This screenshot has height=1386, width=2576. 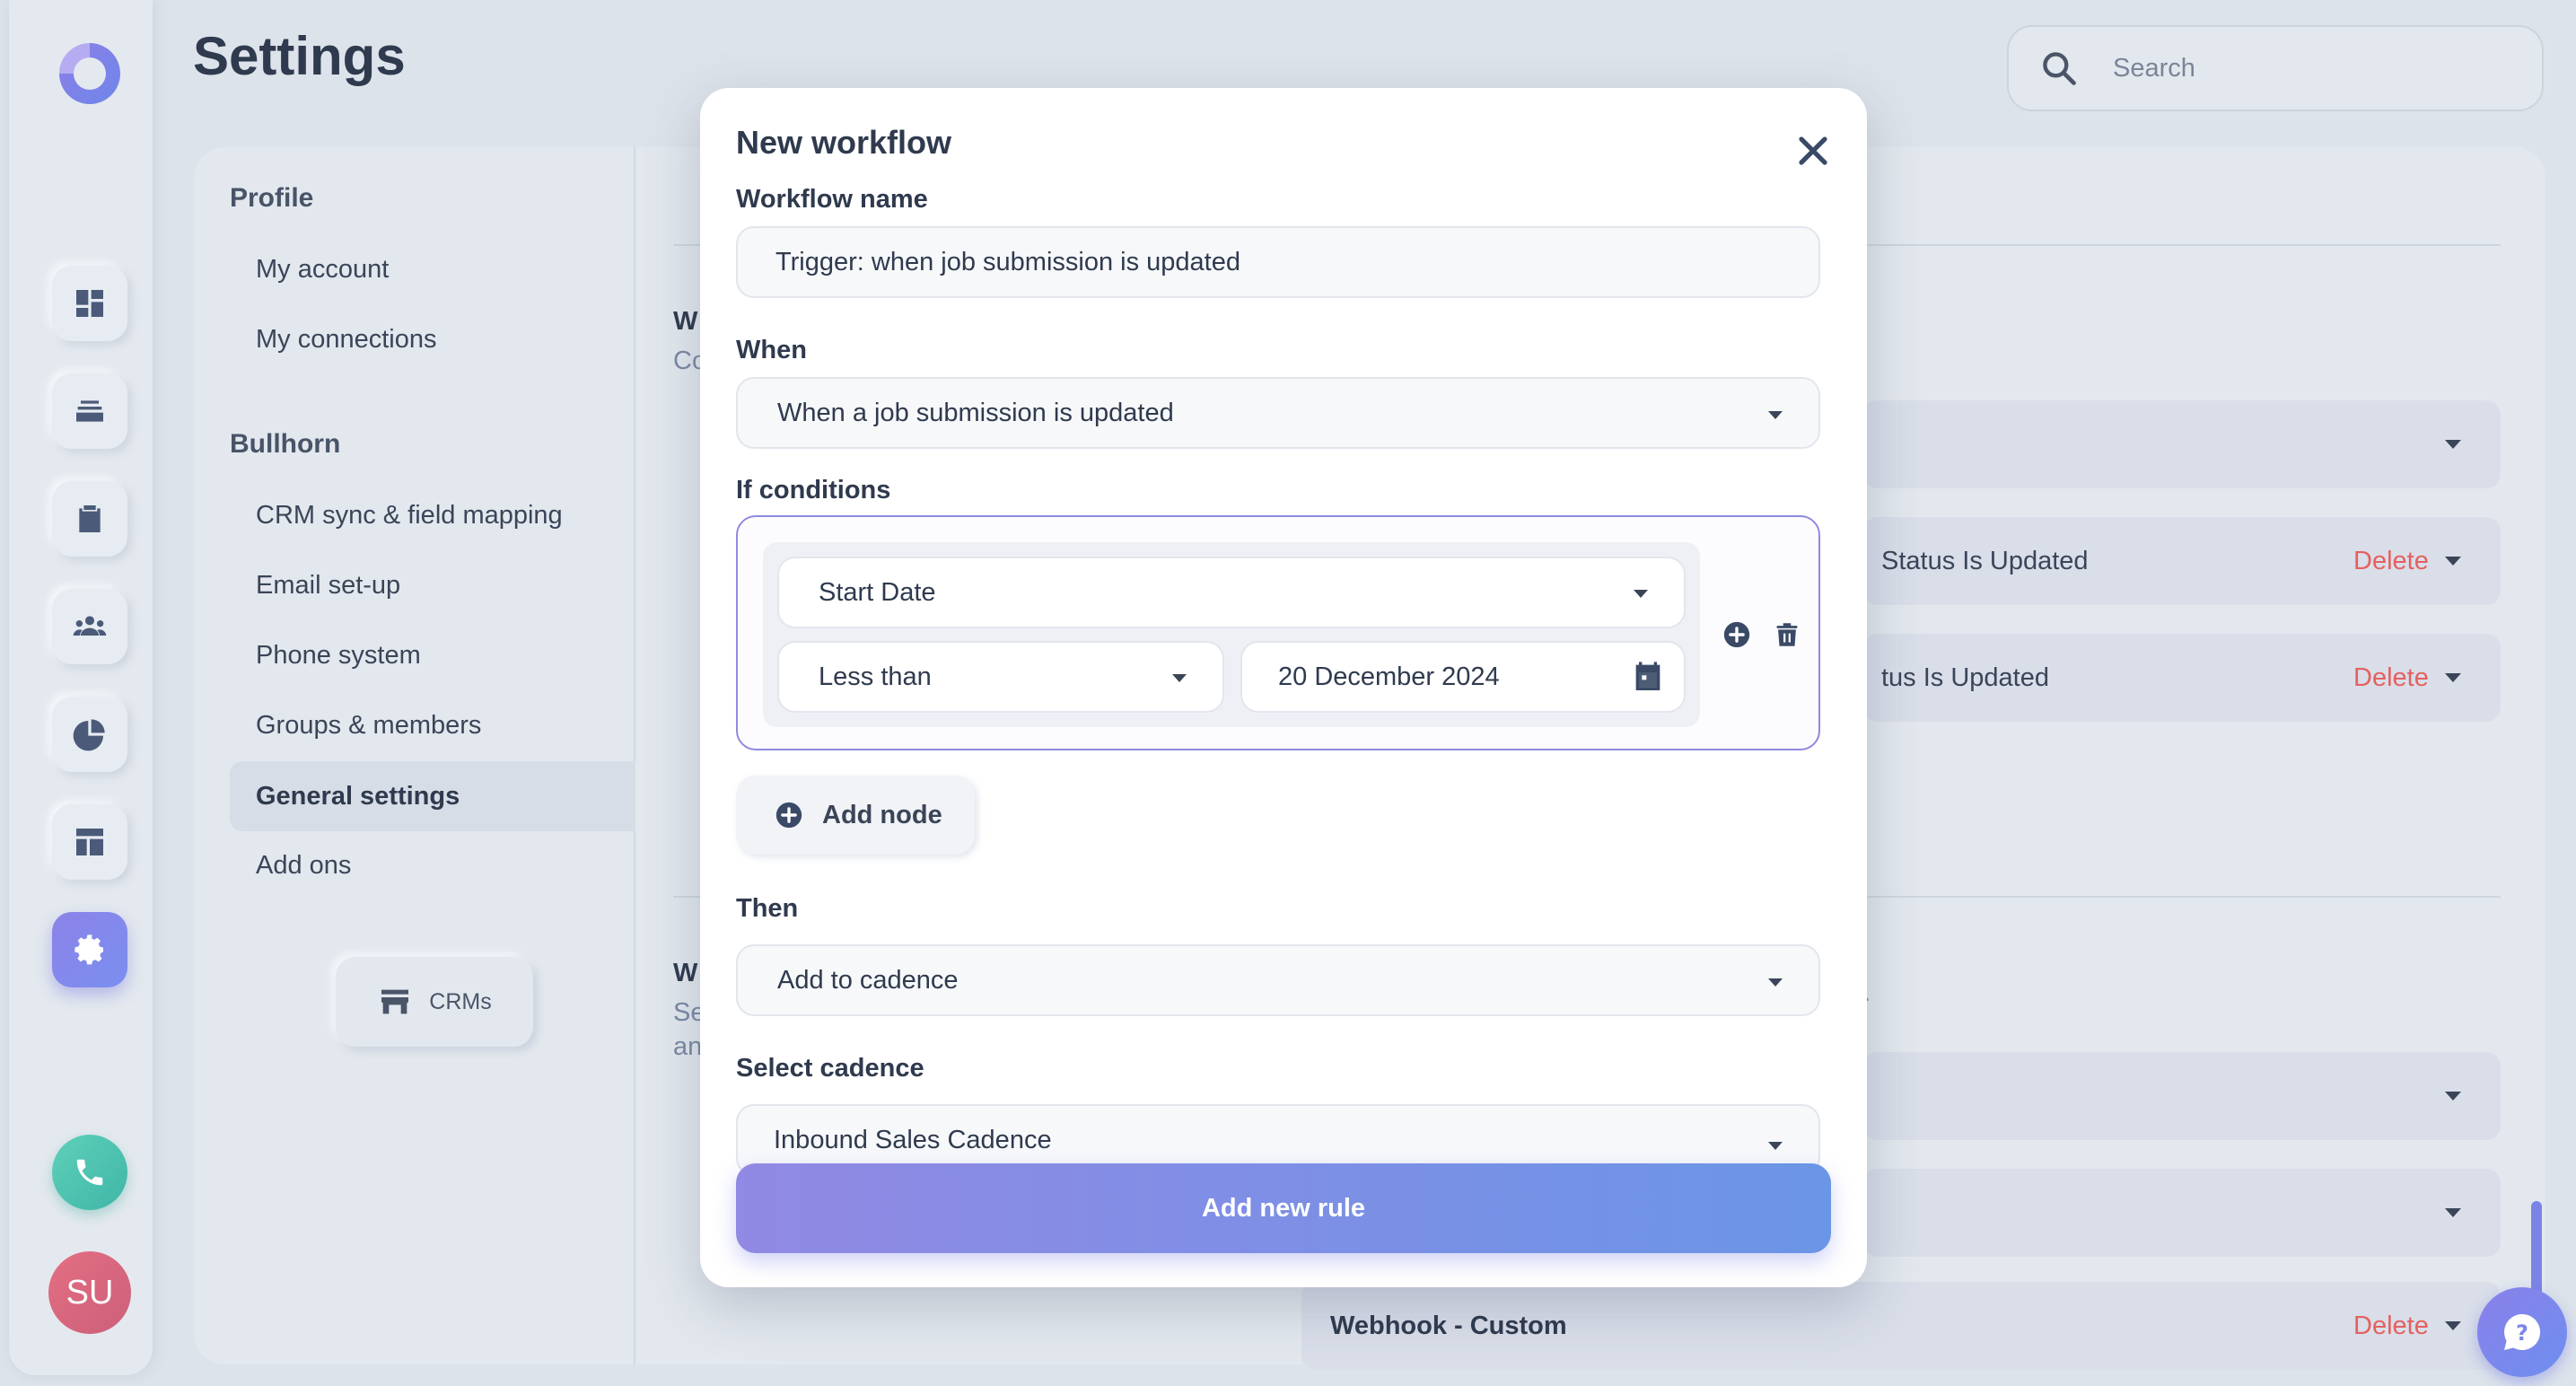 What do you see at coordinates (285, 444) in the screenshot?
I see `subnav-group-bullhorn: Bullhorn` at bounding box center [285, 444].